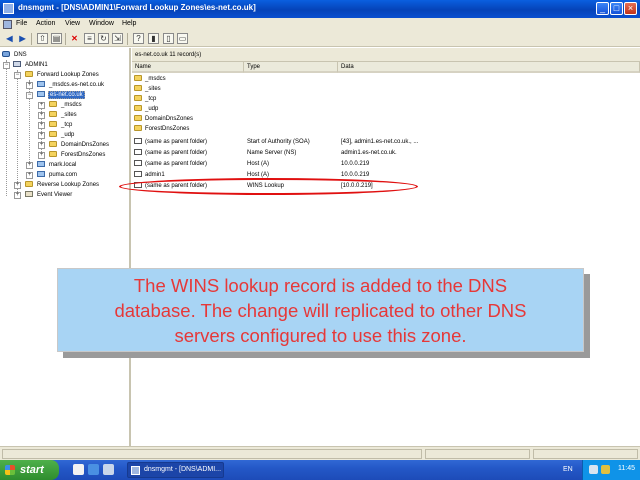  Describe the element at coordinates (182, 38) in the screenshot. I see `zone-icon: ▭` at that location.